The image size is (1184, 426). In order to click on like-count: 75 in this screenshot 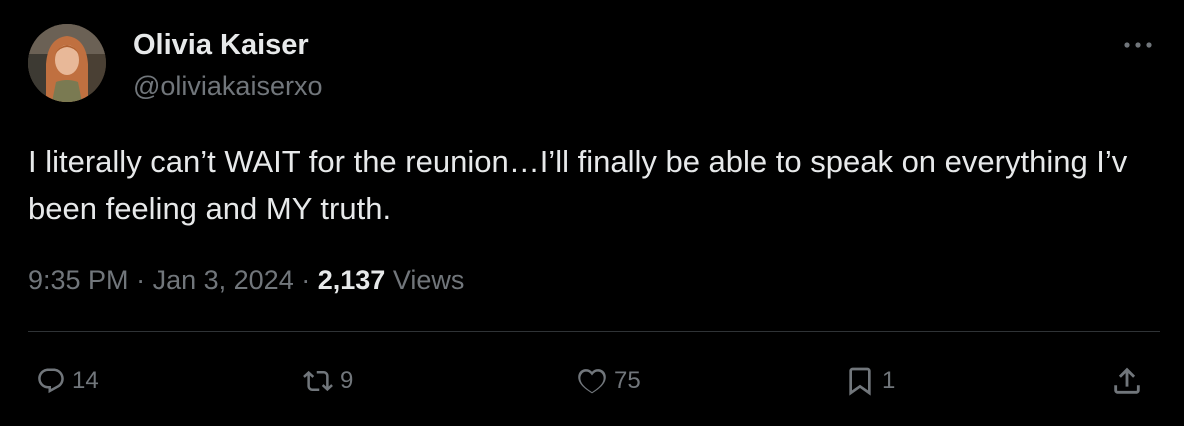, I will do `click(627, 380)`.